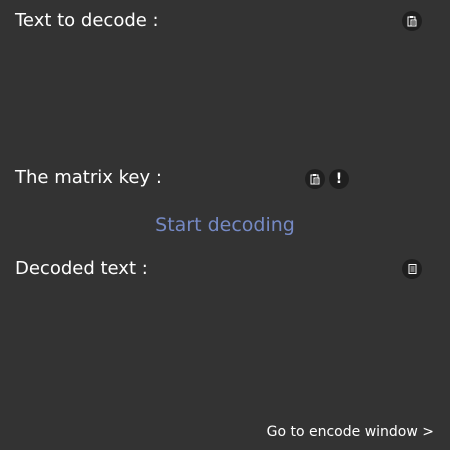 This screenshot has height=450, width=450. What do you see at coordinates (88, 177) in the screenshot?
I see `matrix-key-label: The matrix key :` at bounding box center [88, 177].